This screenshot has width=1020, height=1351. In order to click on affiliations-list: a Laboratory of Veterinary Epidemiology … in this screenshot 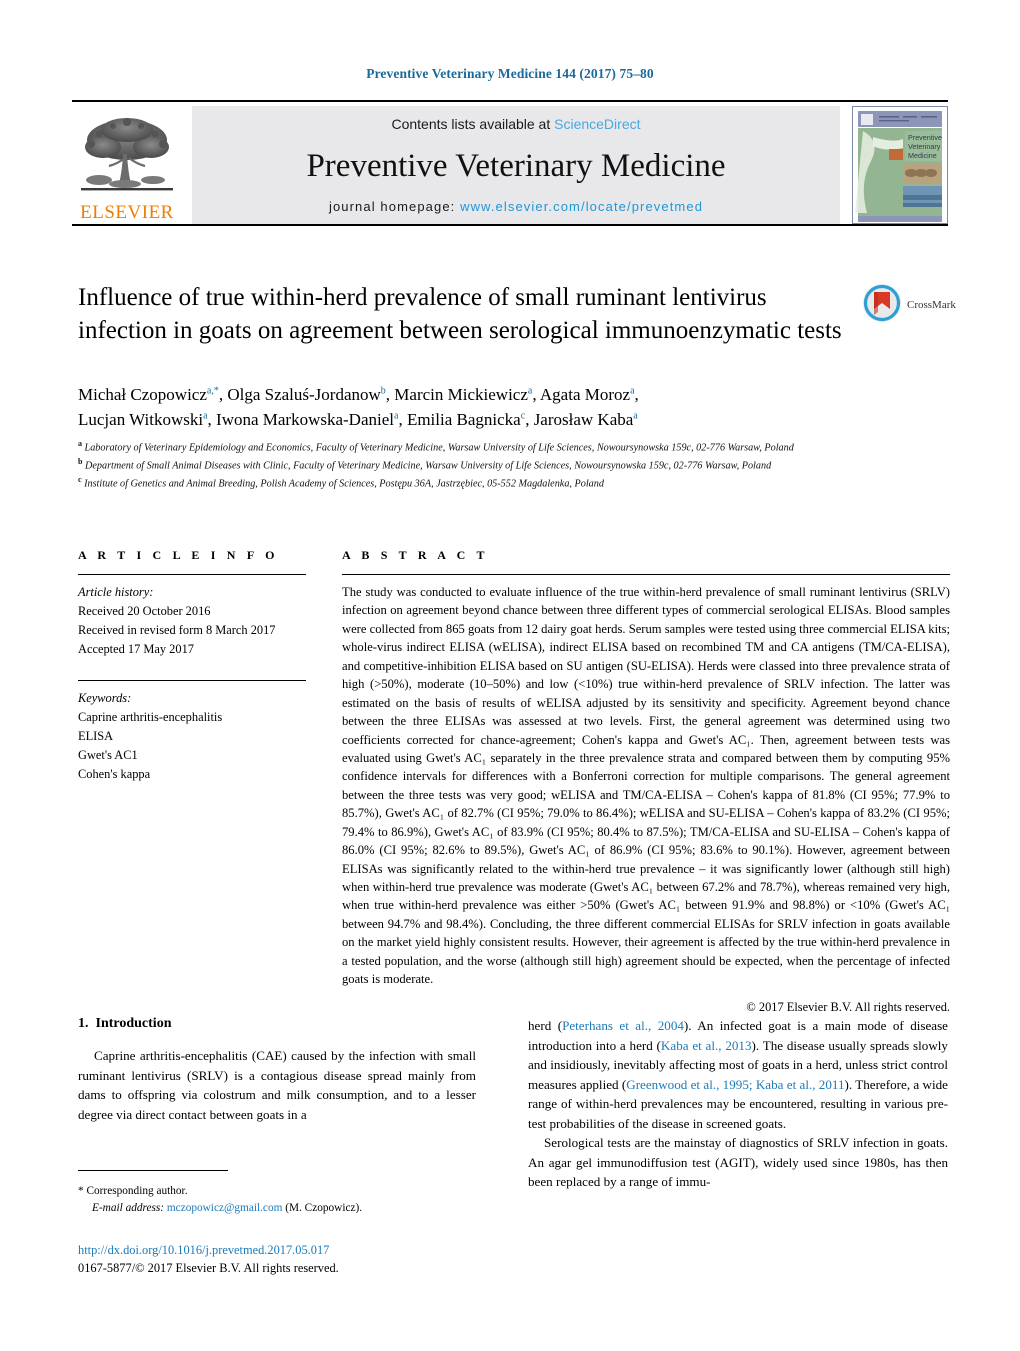, I will do `click(493, 465)`.